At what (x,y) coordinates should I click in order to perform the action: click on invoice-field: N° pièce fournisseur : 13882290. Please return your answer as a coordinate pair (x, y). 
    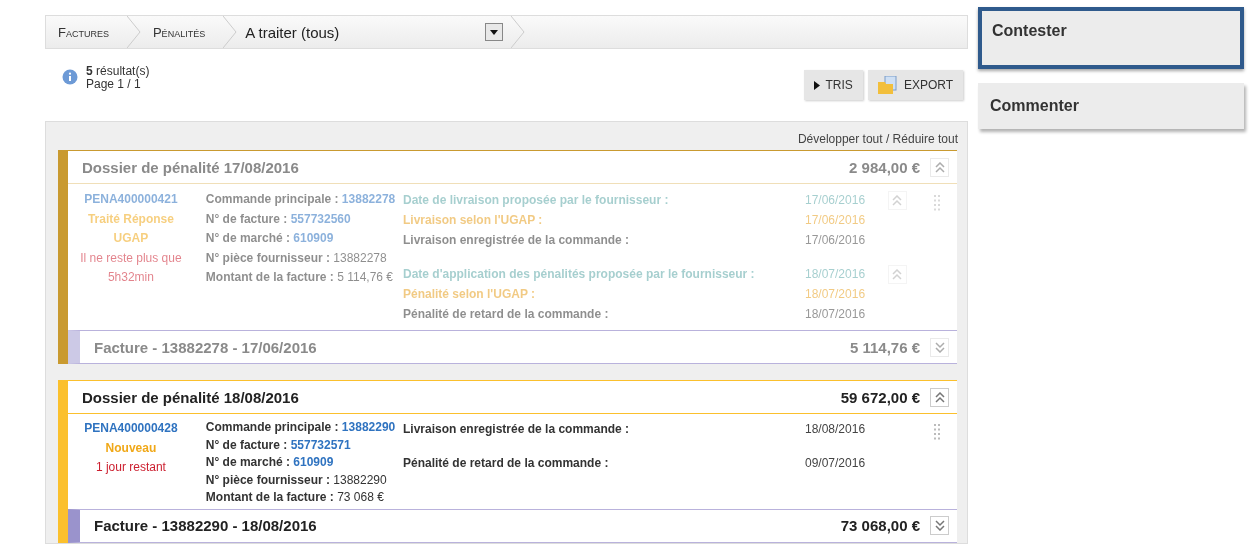
    Looking at the image, I should click on (304, 480).